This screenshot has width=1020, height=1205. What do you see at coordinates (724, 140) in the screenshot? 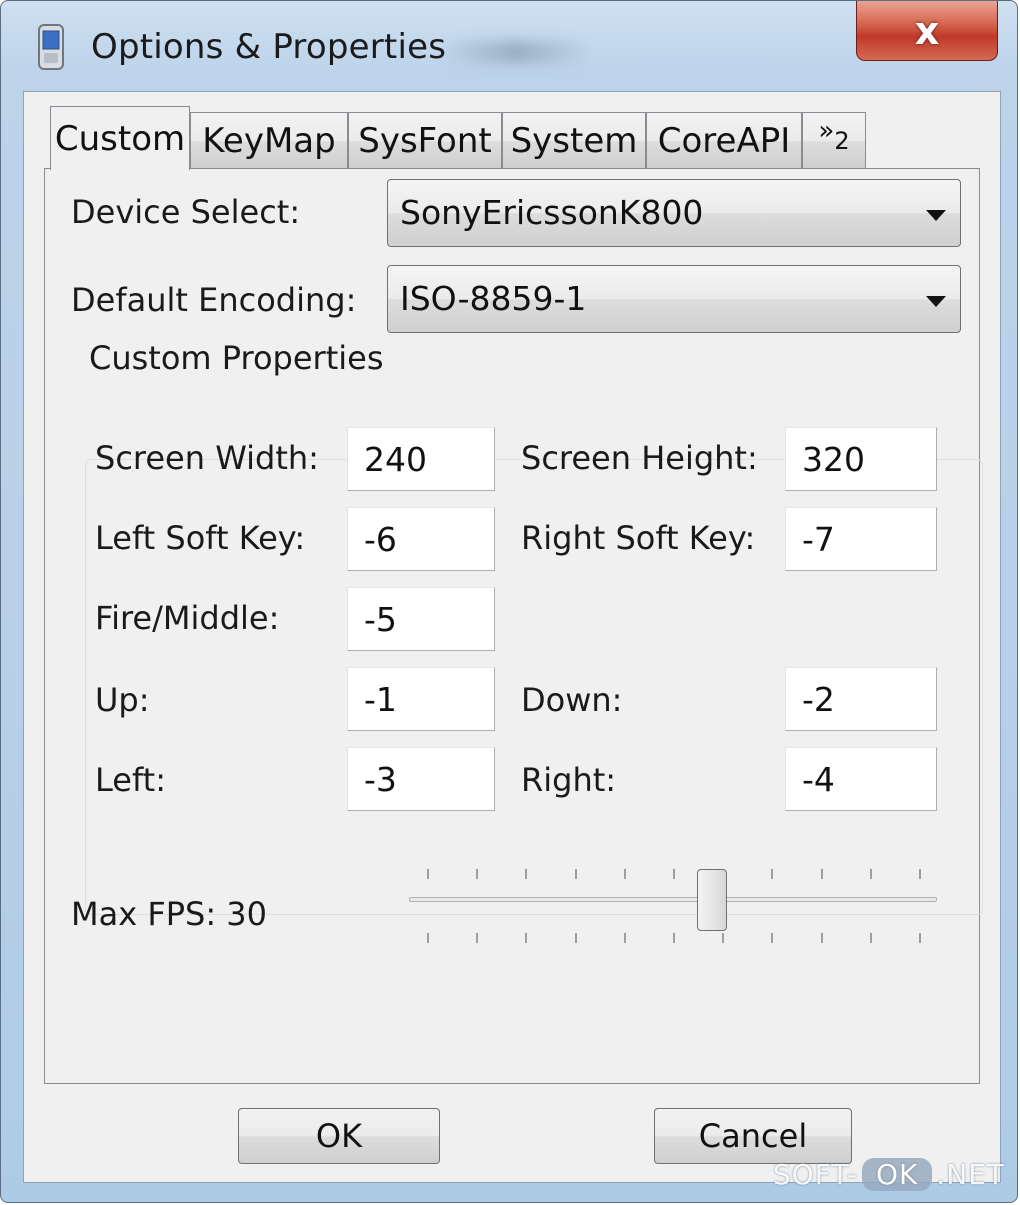
I see `tab-coreapi: CoreAPI` at bounding box center [724, 140].